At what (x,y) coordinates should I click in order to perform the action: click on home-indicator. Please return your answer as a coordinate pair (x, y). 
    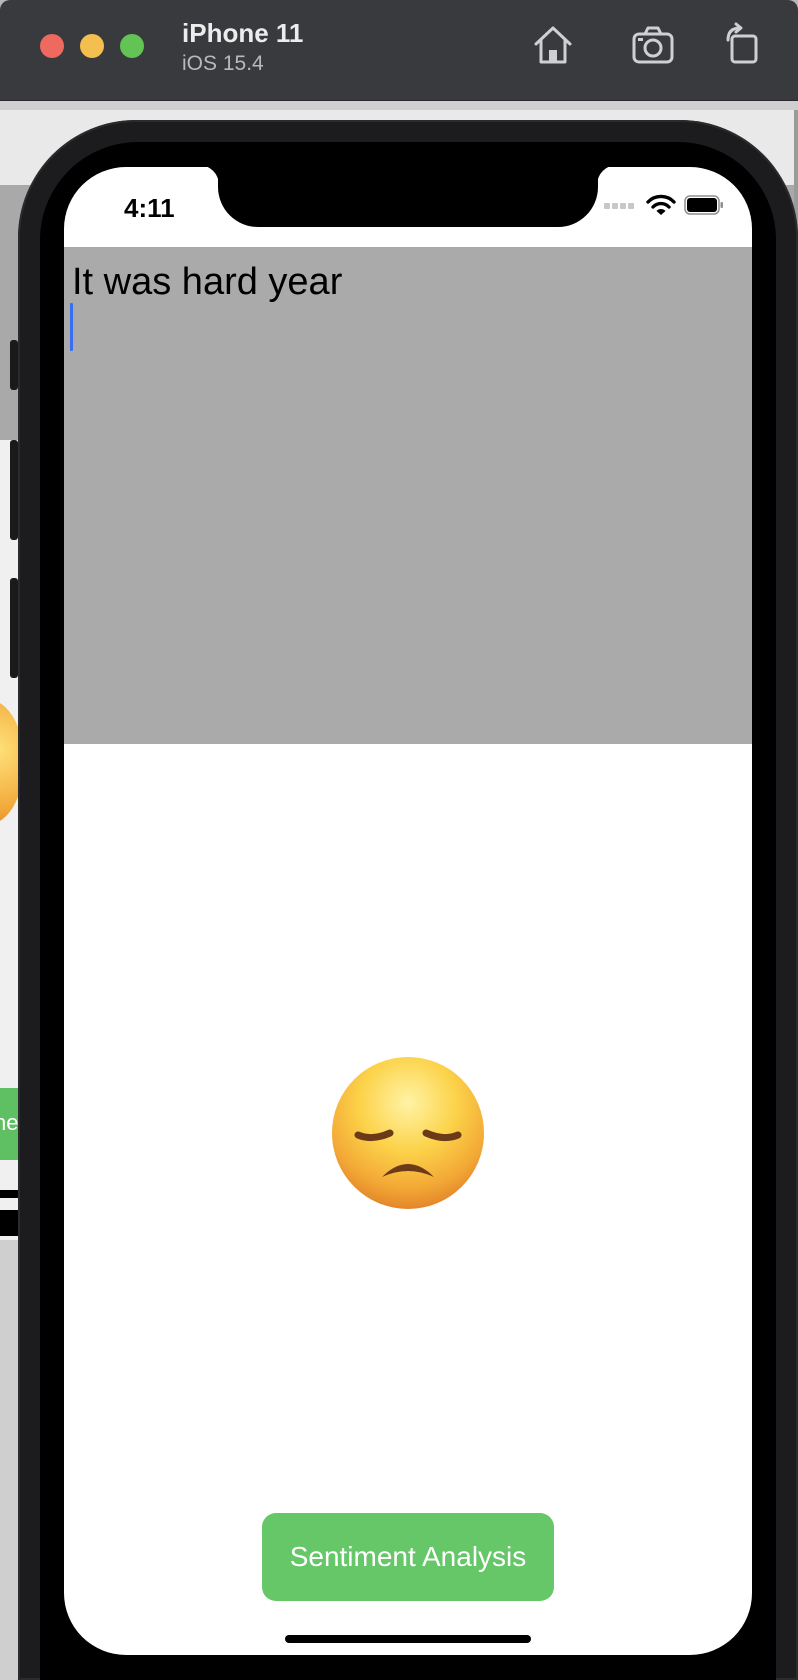
    Looking at the image, I should click on (408, 1639).